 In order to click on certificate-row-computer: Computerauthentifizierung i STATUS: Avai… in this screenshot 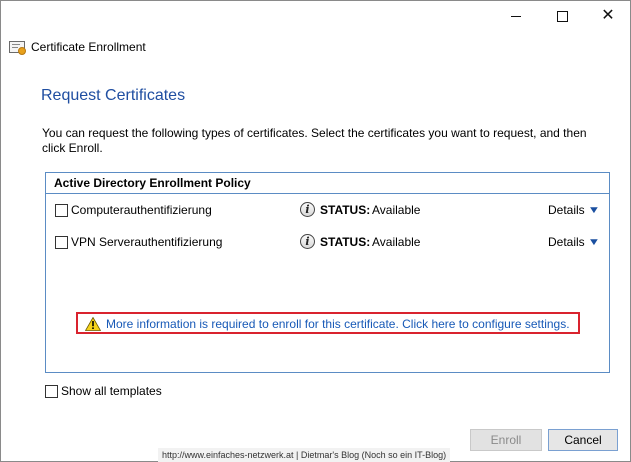, I will do `click(327, 211)`.